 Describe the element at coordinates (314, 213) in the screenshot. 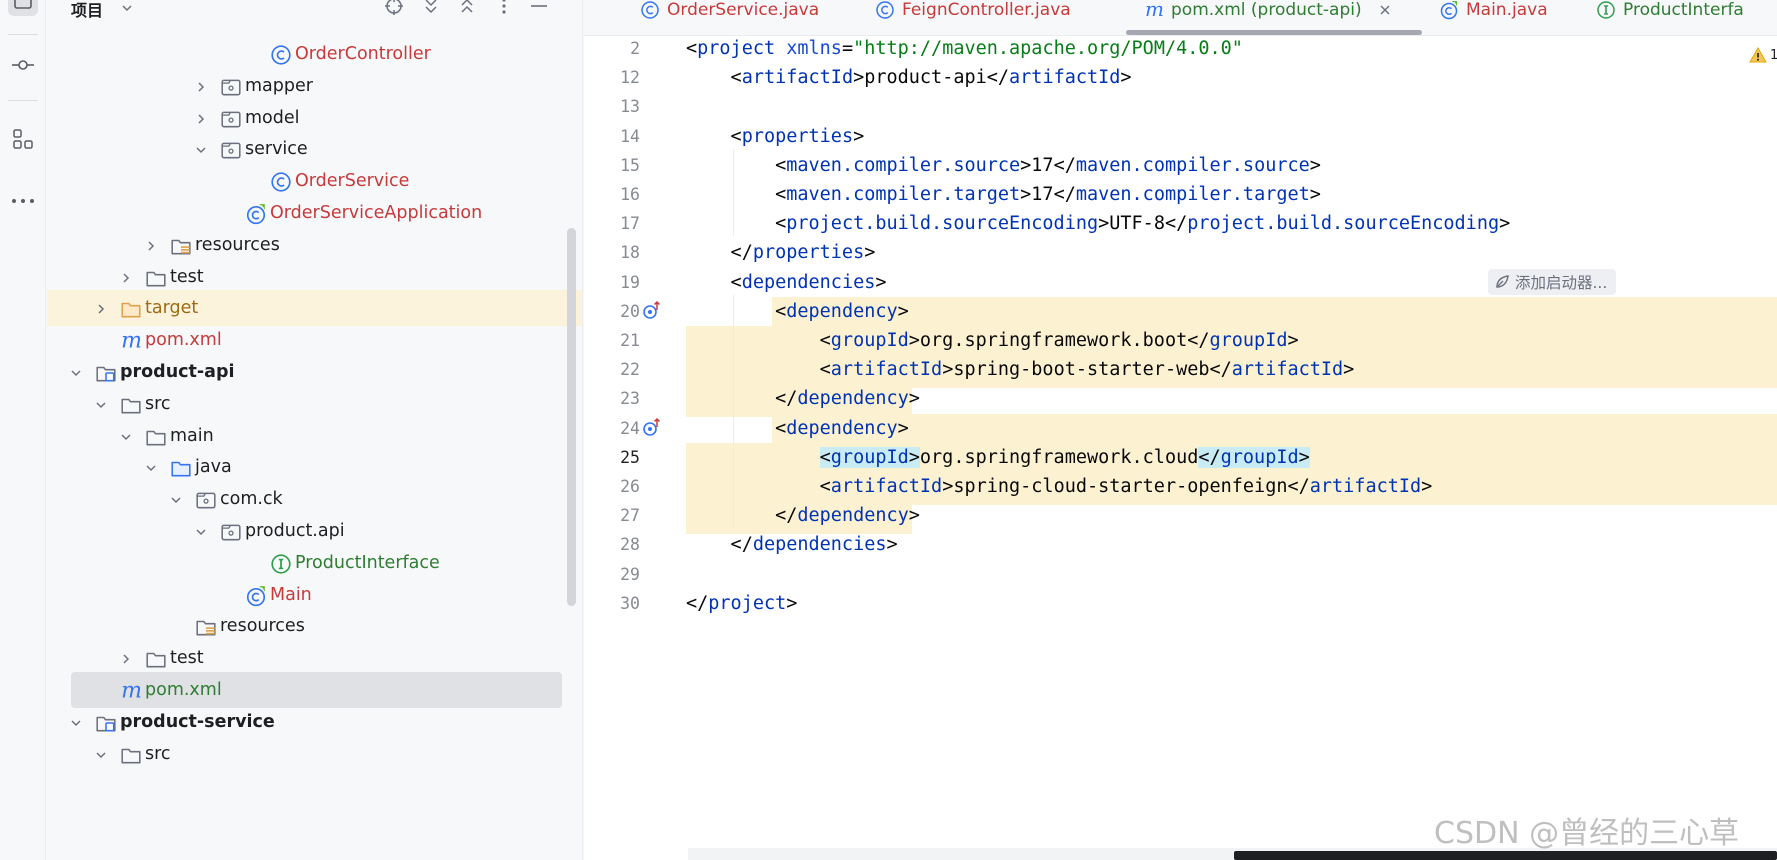

I see `tree-item-orderserviceapplication: OrderServiceApplication` at that location.